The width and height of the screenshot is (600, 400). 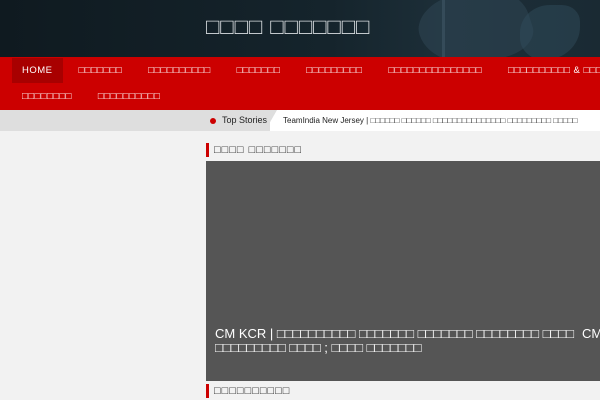 I want to click on second-section-heading: □□□□□□□□□□, so click(x=248, y=391).